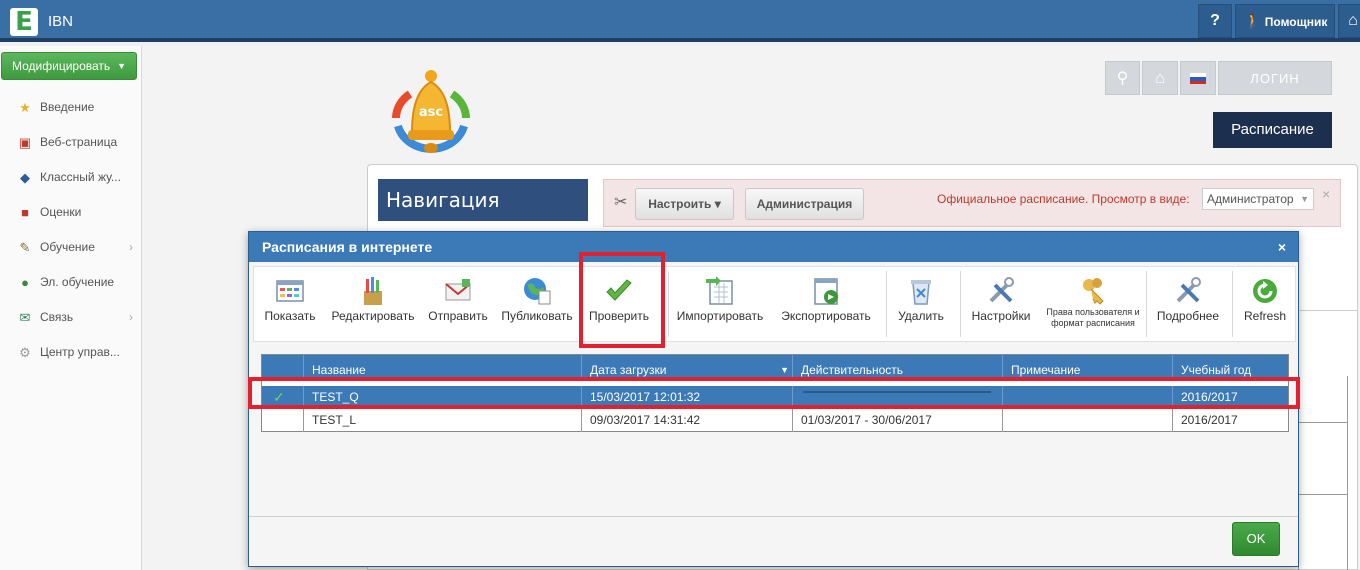 The width and height of the screenshot is (1360, 570). I want to click on toolbar-label: Импортировать, so click(720, 316).